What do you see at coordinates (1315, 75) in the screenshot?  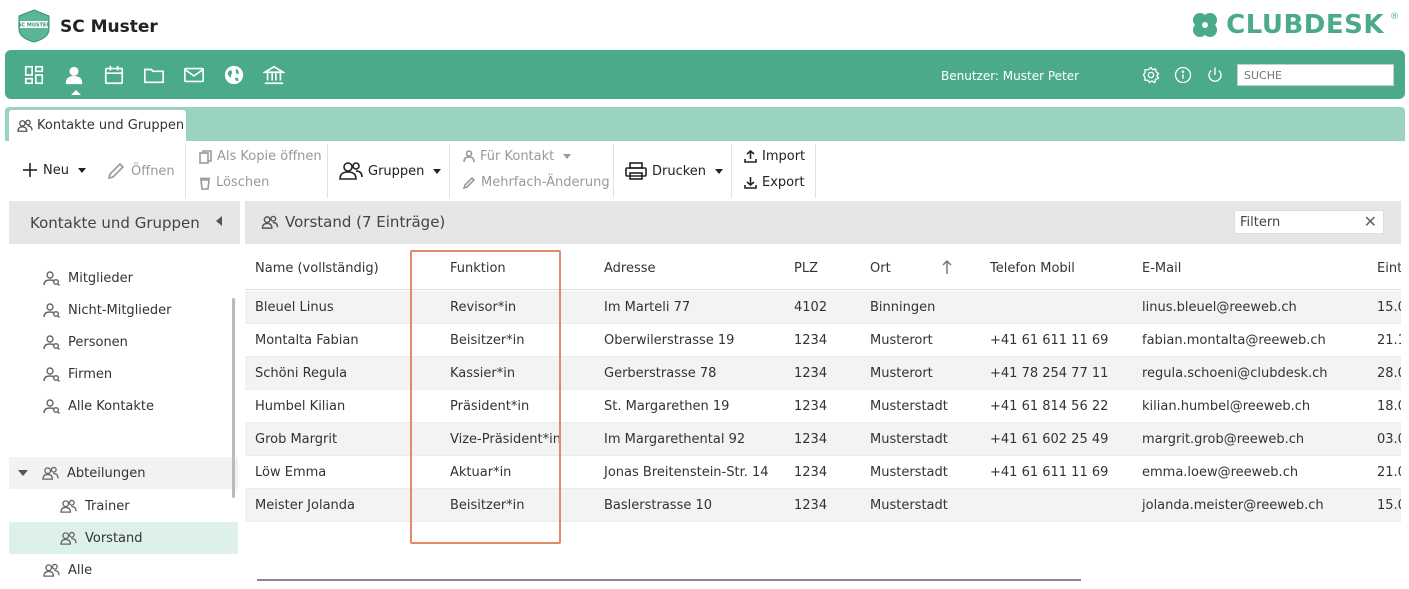 I see `global-search-input` at bounding box center [1315, 75].